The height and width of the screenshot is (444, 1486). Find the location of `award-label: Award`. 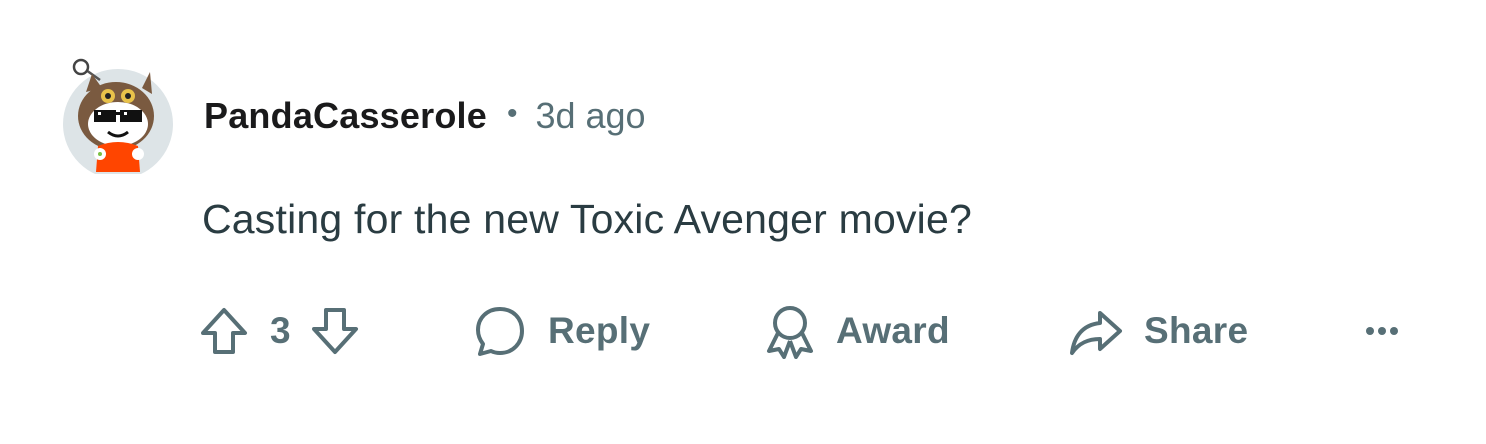

award-label: Award is located at coordinates (893, 330).